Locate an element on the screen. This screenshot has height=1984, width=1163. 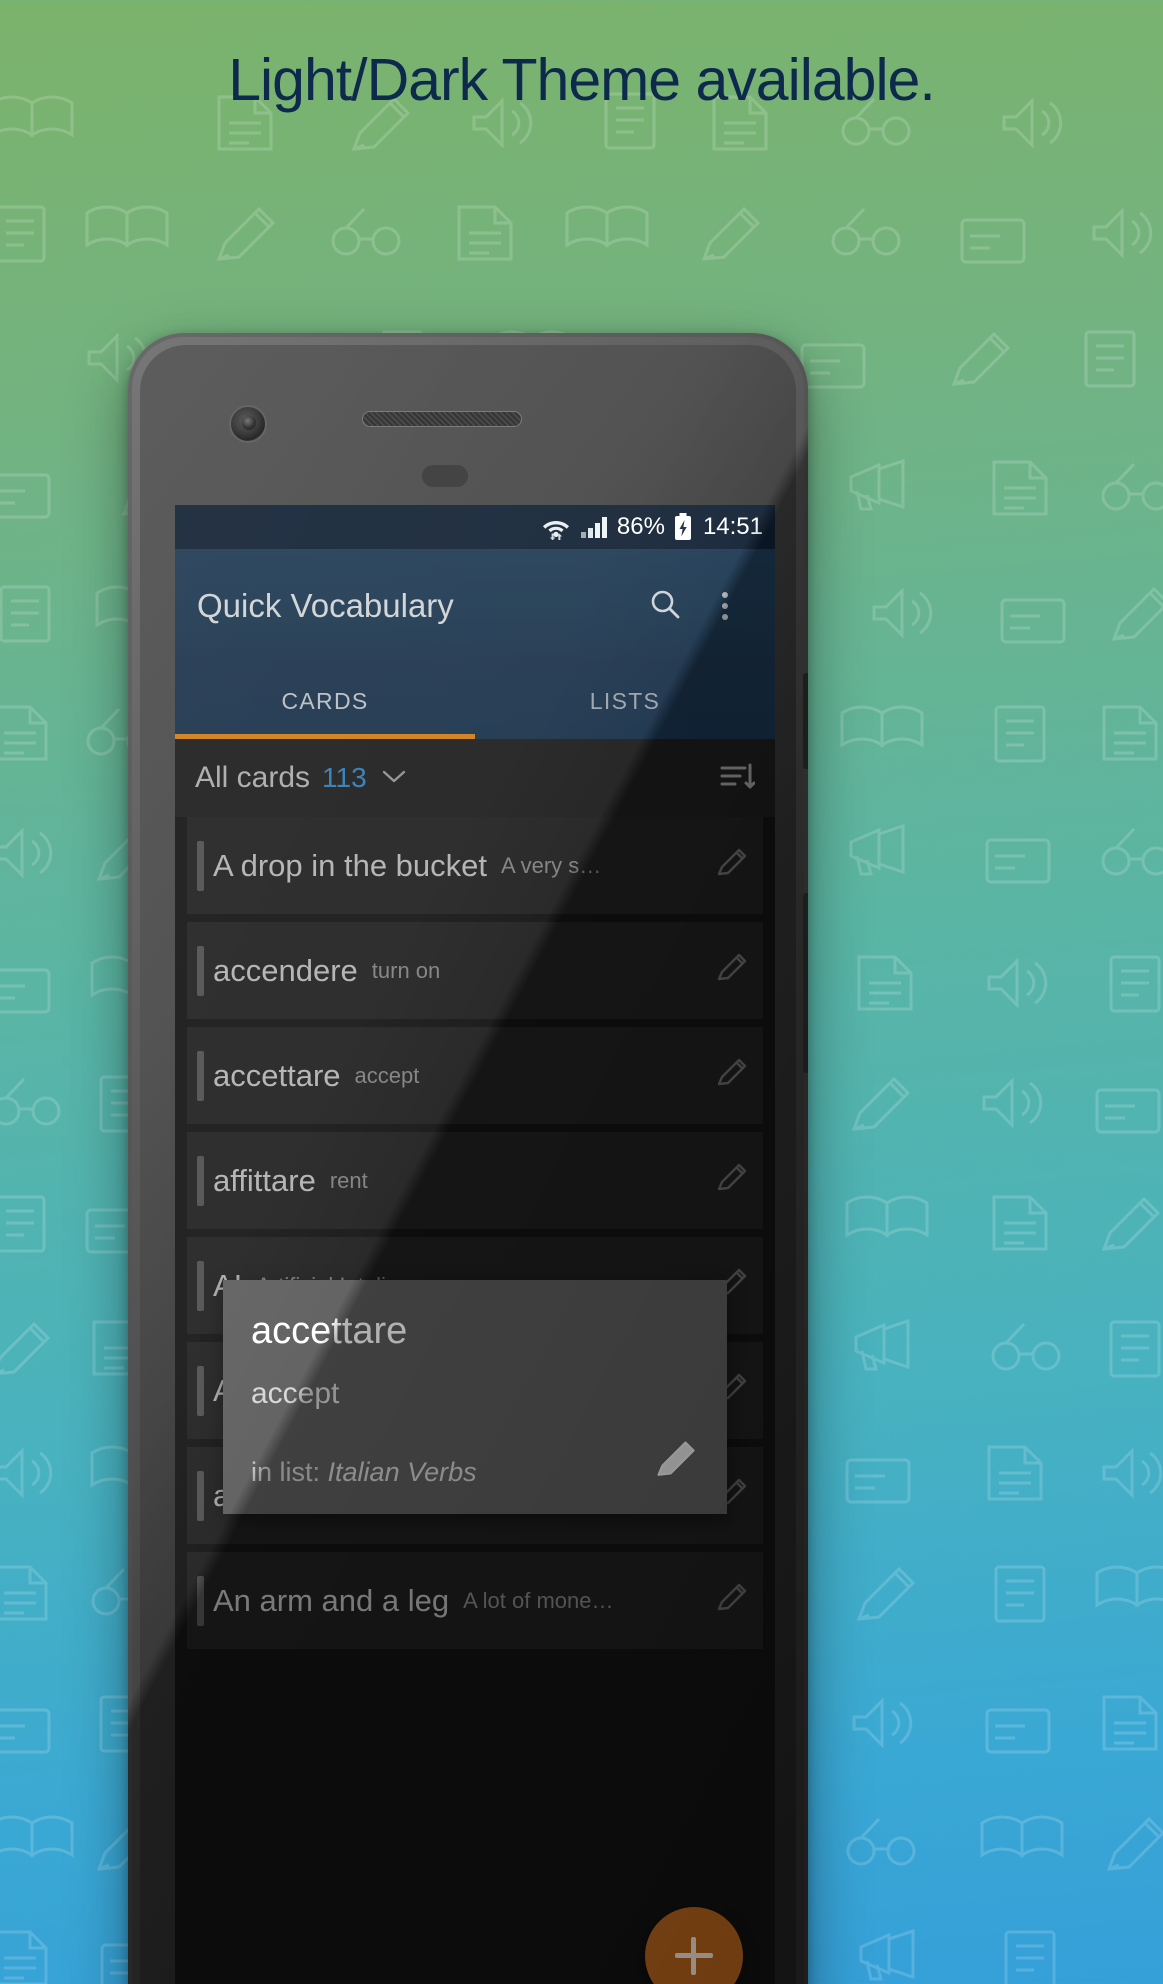
battery-percent-label: 86% is located at coordinates (640, 526).